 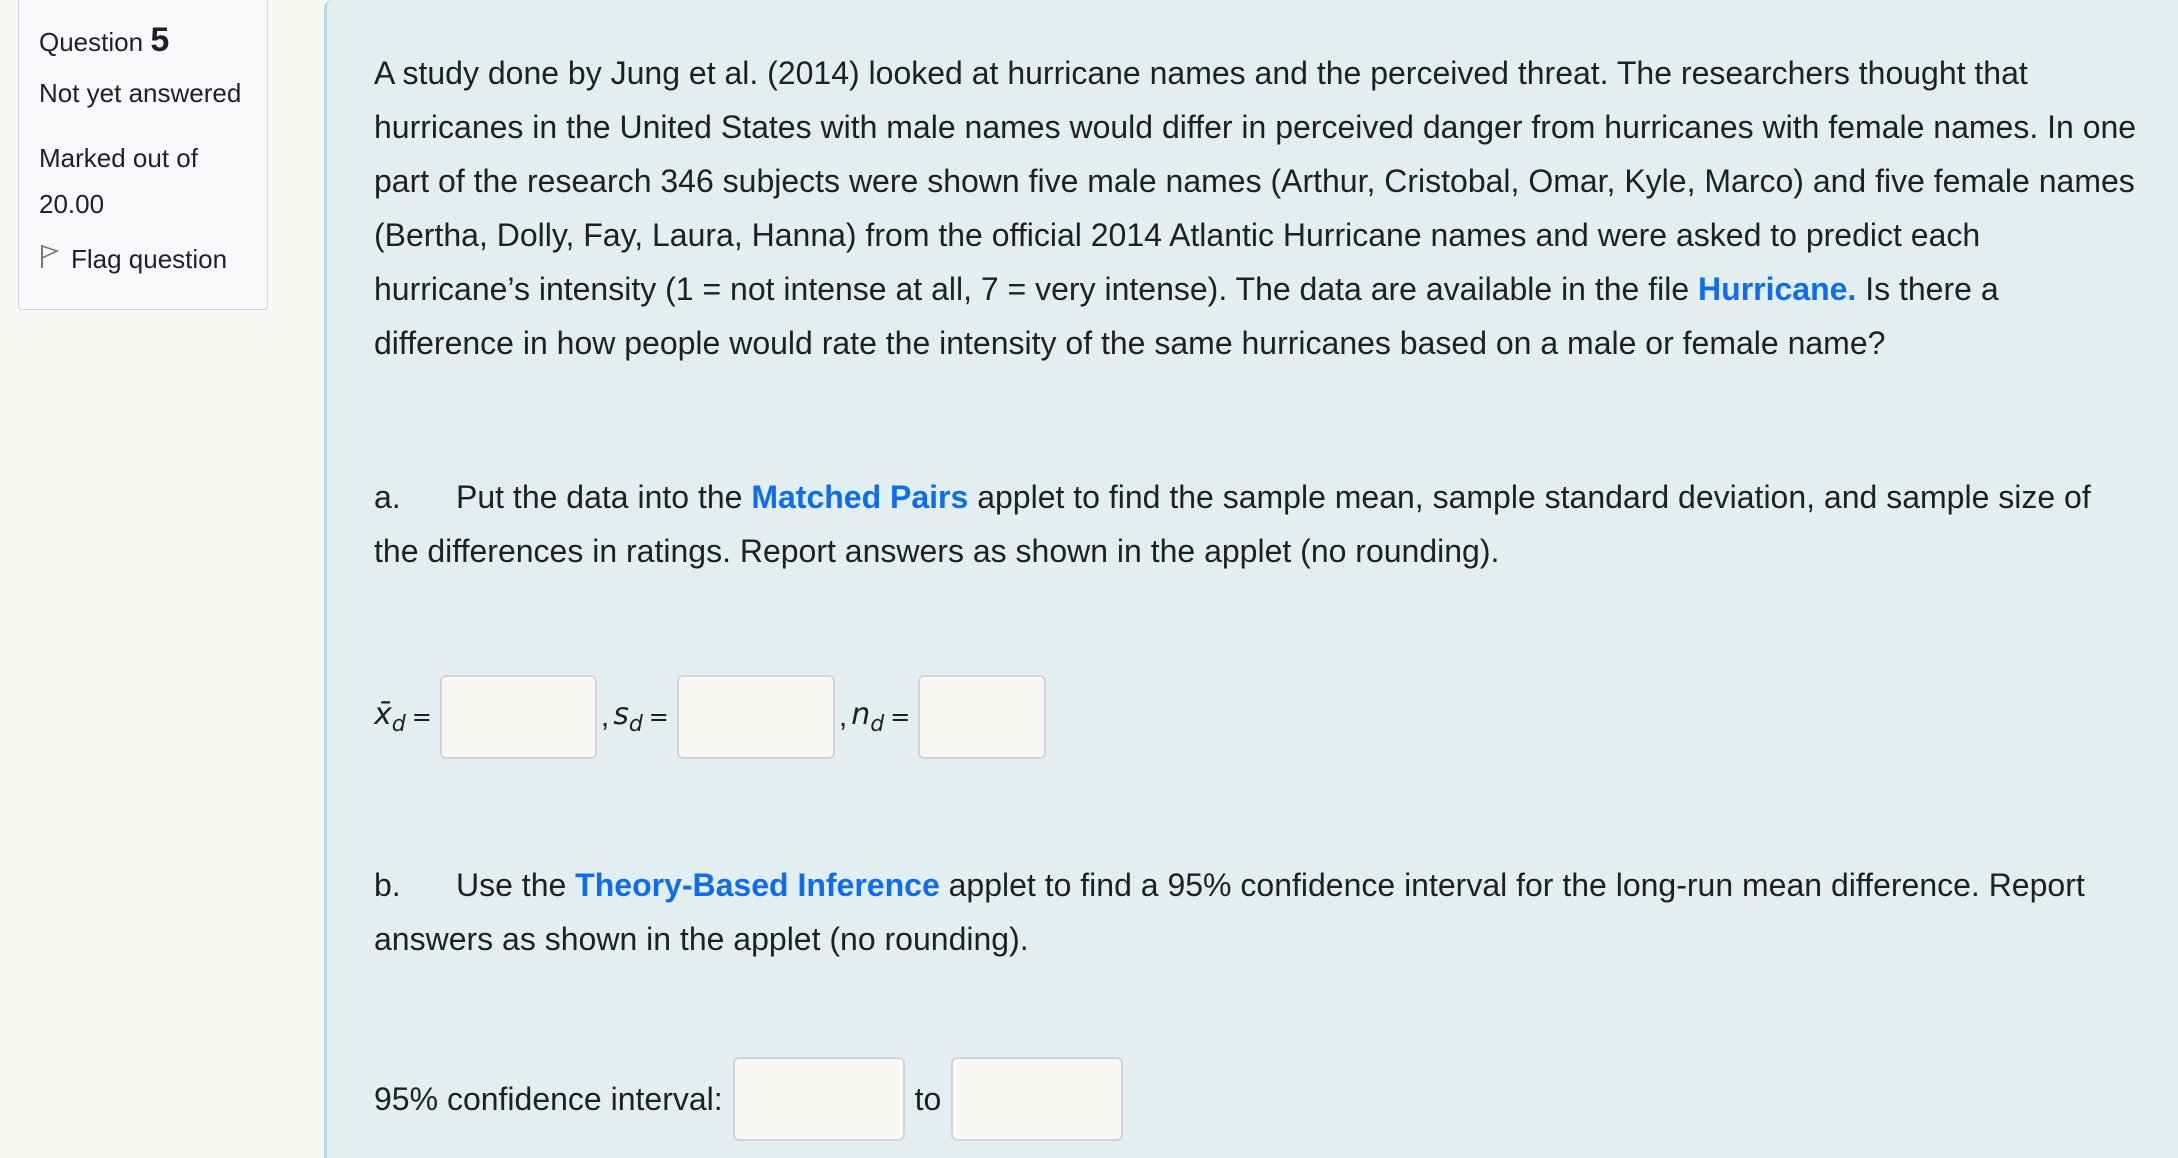 I want to click on sd-label: sd, so click(x=628, y=717).